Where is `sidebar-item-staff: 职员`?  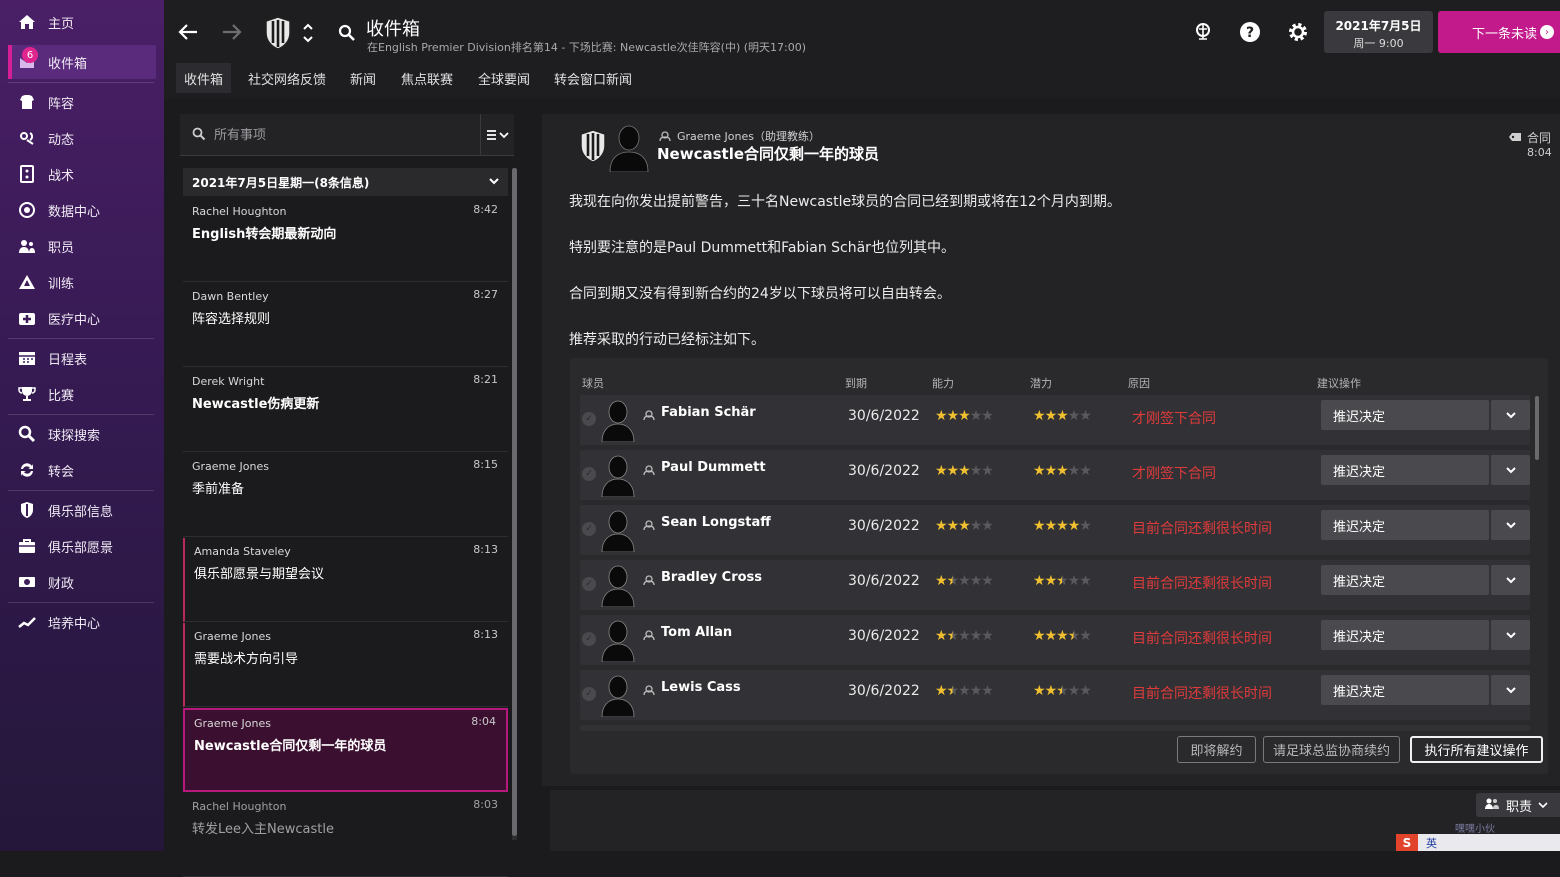 sidebar-item-staff: 职员 is located at coordinates (82, 246).